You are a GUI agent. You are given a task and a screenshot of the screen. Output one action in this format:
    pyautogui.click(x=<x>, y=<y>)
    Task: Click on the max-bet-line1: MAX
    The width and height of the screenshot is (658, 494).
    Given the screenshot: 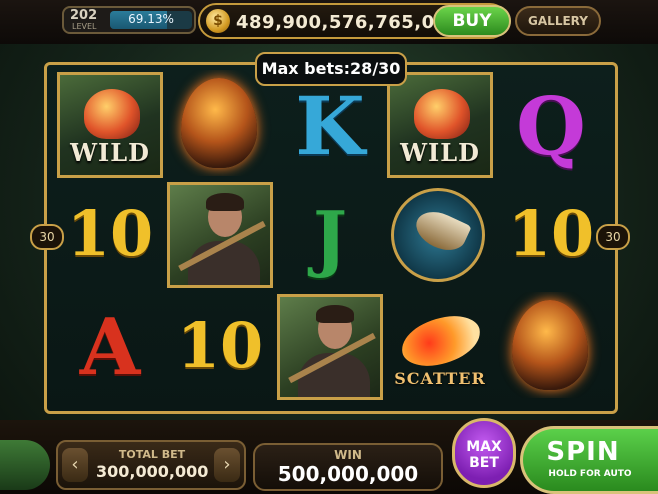 What is the action you would take?
    pyautogui.click(x=484, y=447)
    